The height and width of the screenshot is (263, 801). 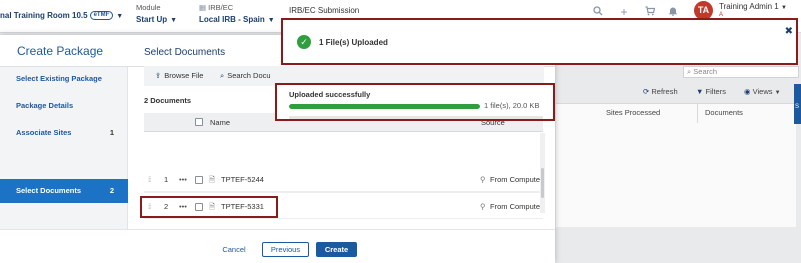 What do you see at coordinates (249, 75) in the screenshot?
I see `search-documents-label: Search Docu` at bounding box center [249, 75].